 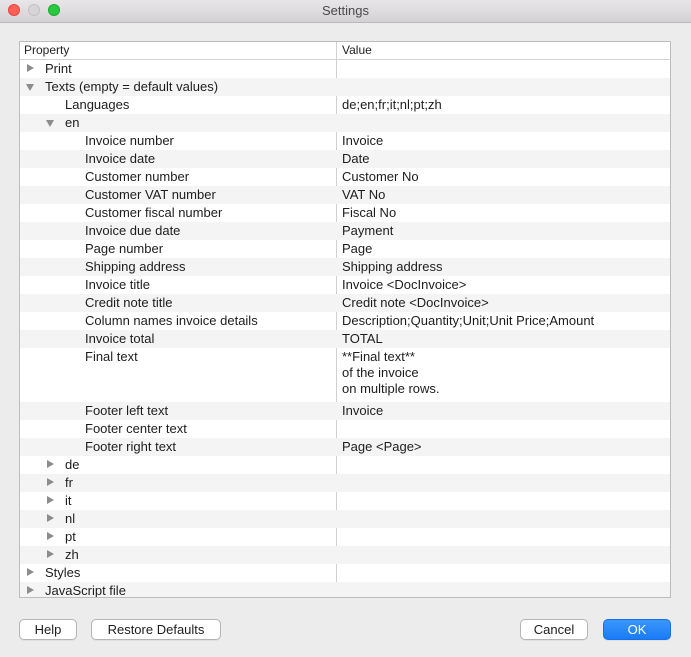 I want to click on property-column-header: Property, so click(x=46, y=50).